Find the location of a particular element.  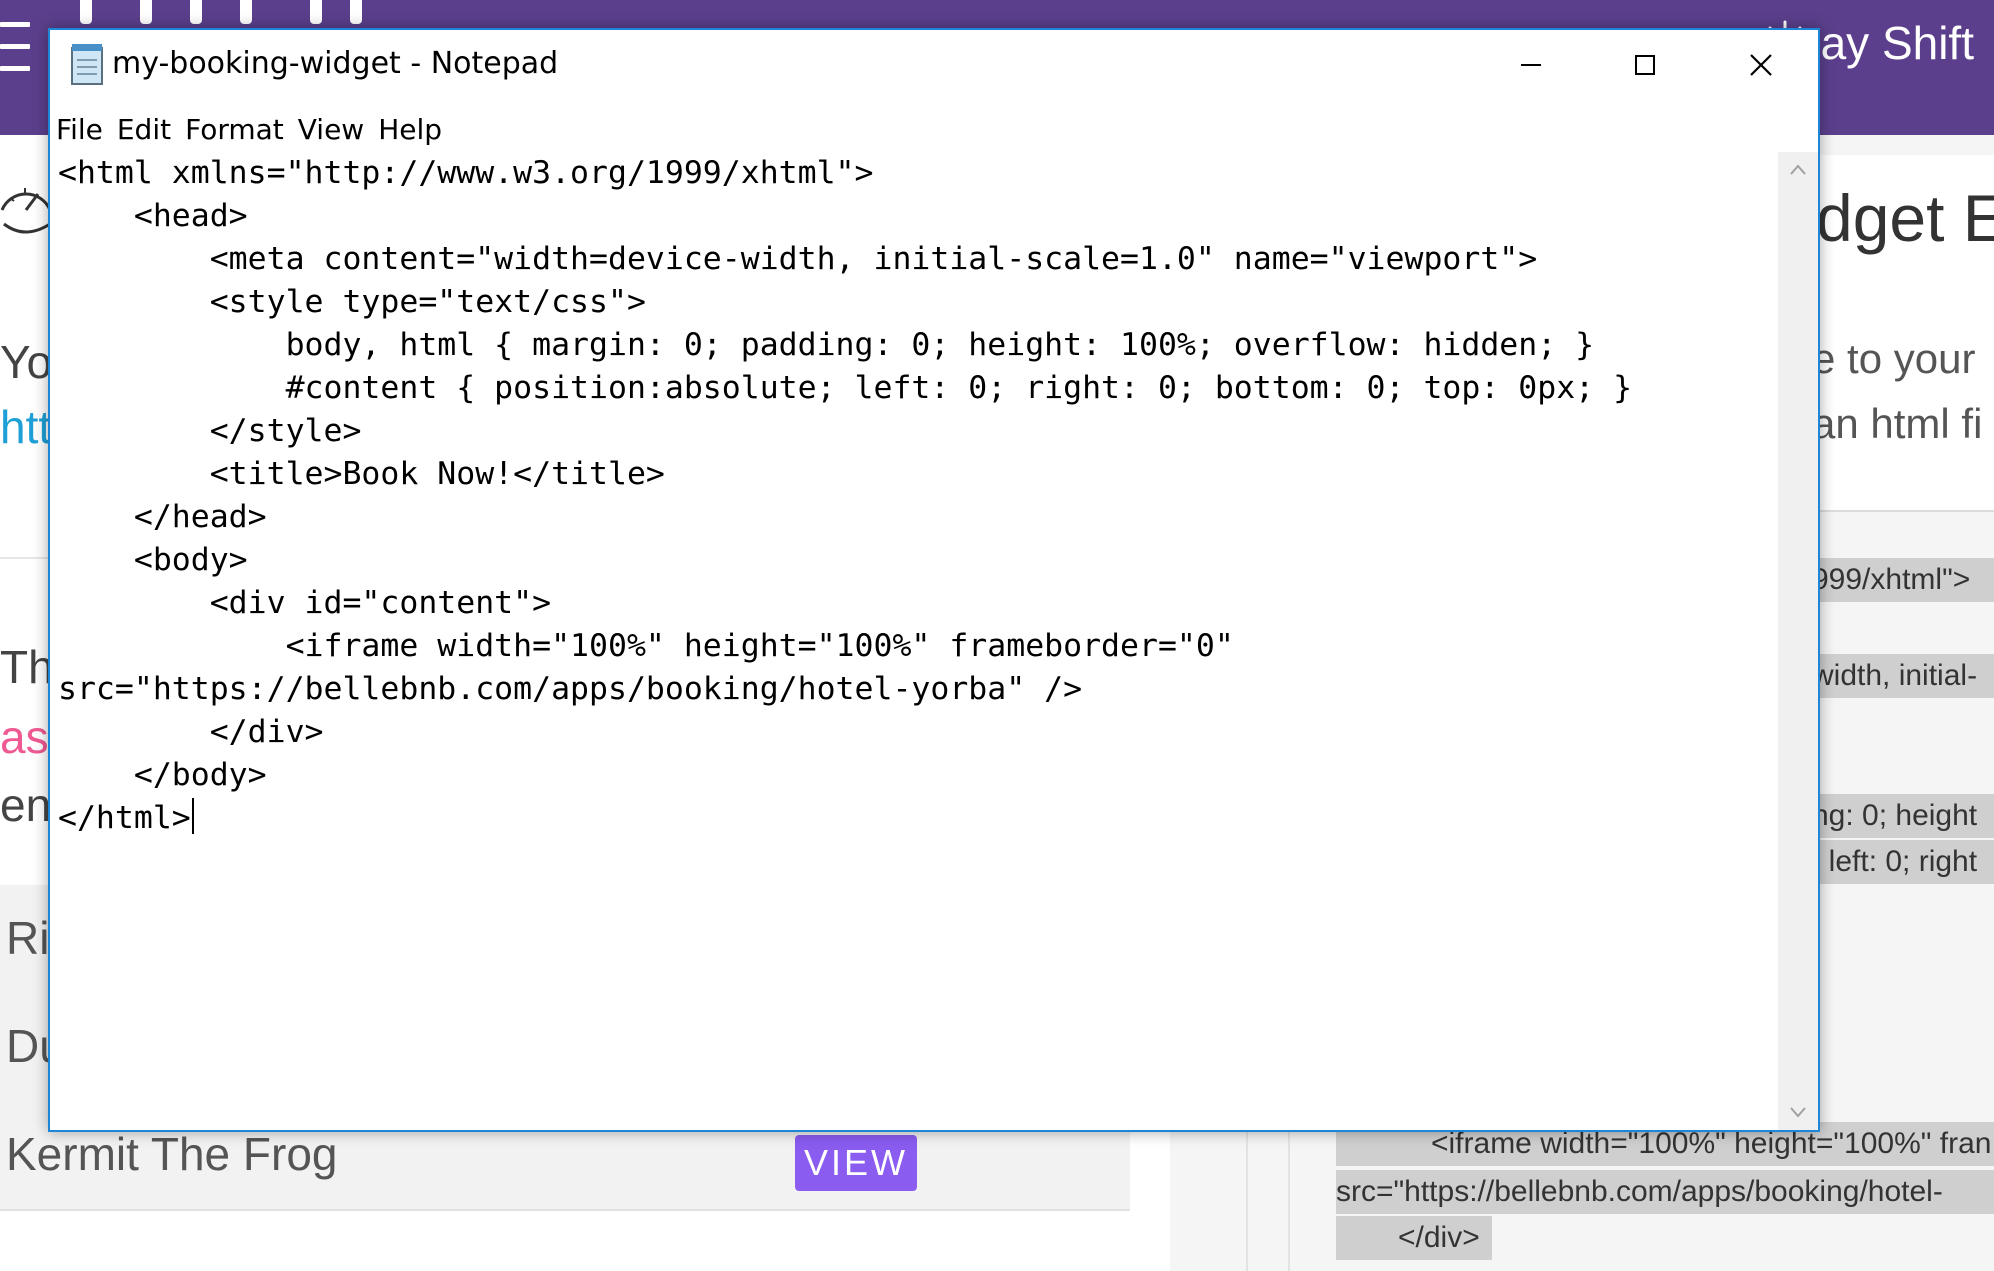

notepad-icon is located at coordinates (87, 64).